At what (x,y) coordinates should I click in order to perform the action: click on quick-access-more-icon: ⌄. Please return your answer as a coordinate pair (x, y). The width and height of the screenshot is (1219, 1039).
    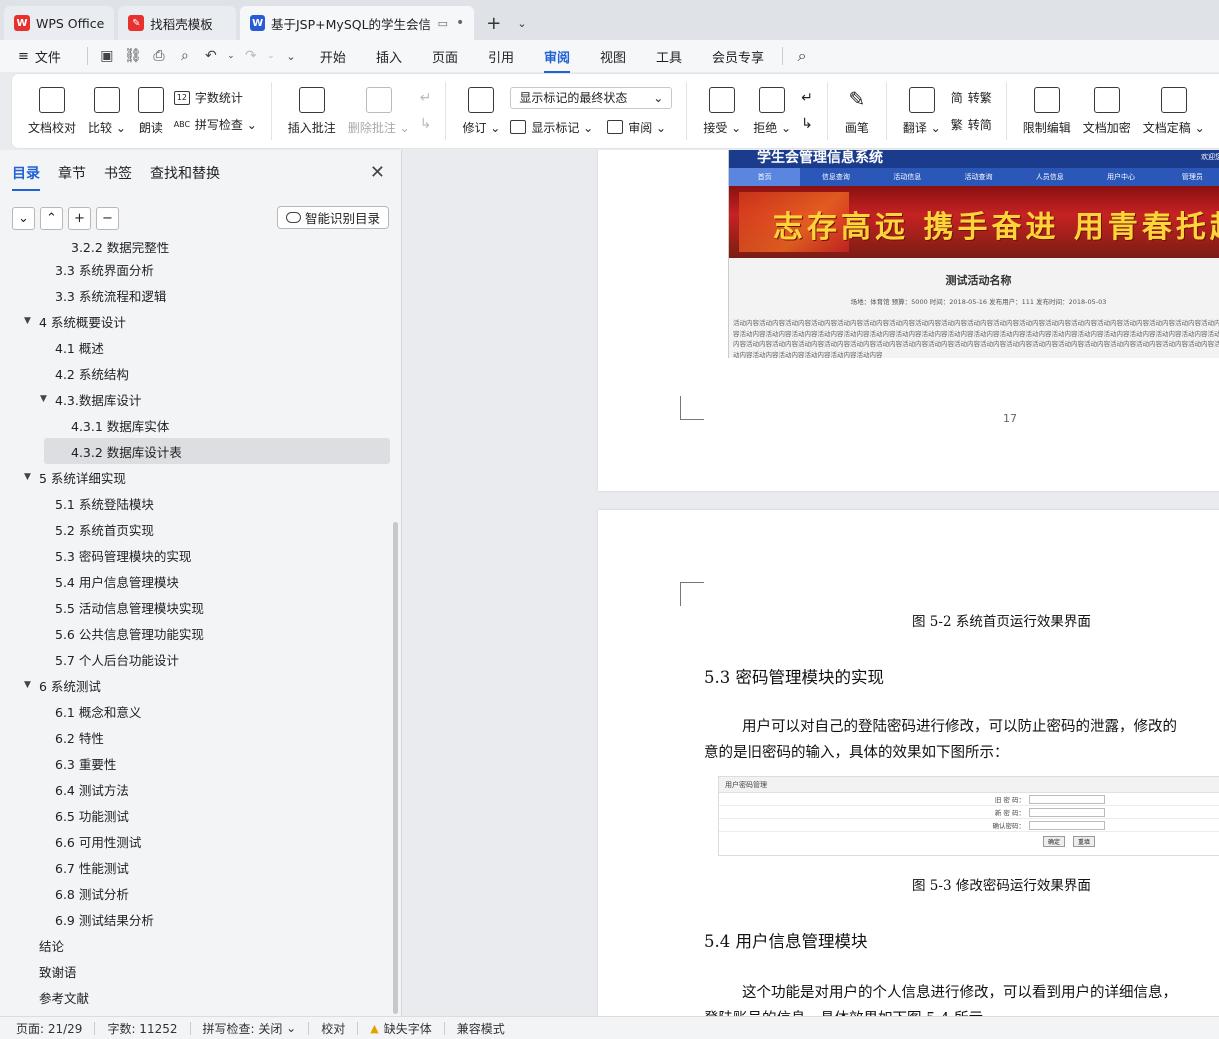
    Looking at the image, I should click on (291, 56).